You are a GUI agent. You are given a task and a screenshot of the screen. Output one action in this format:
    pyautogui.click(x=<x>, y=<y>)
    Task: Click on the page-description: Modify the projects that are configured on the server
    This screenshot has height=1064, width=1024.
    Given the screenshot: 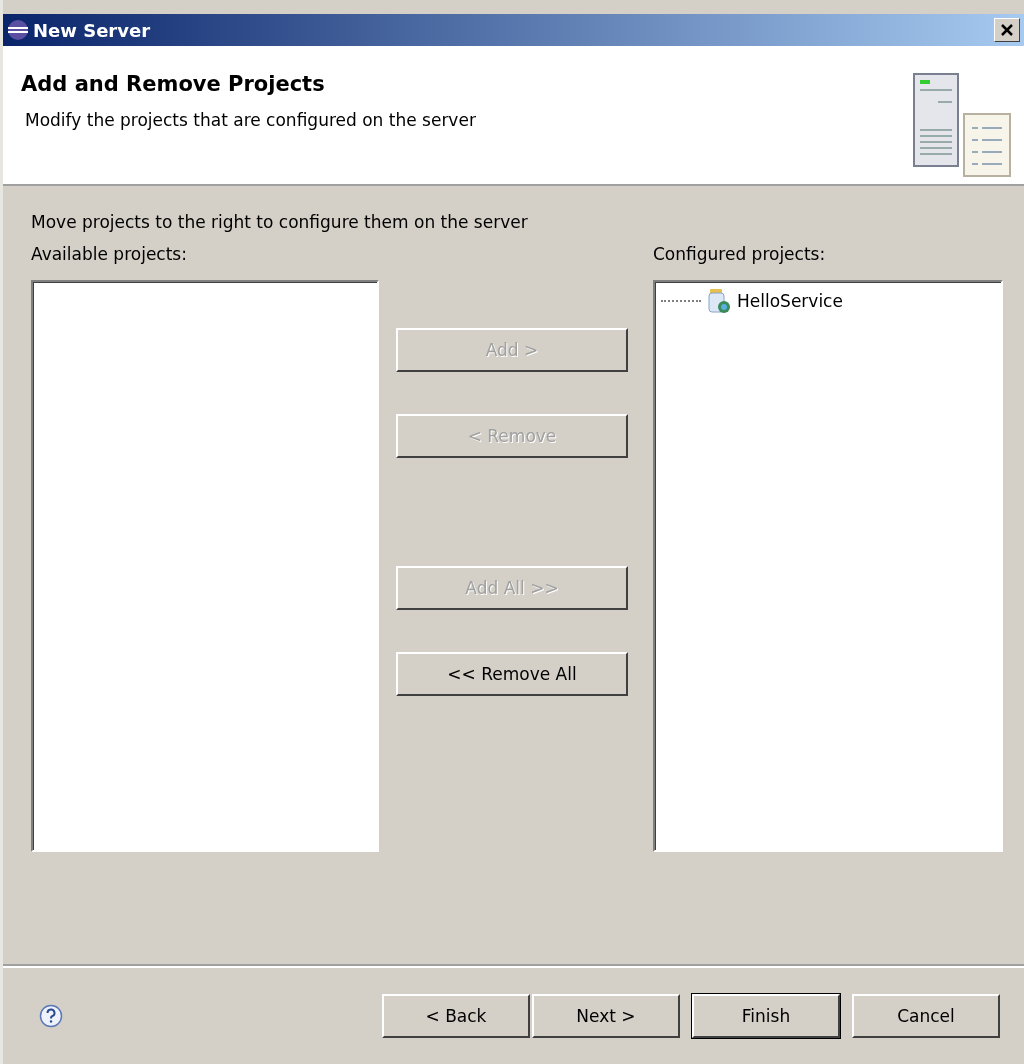 What is the action you would take?
    pyautogui.click(x=250, y=120)
    